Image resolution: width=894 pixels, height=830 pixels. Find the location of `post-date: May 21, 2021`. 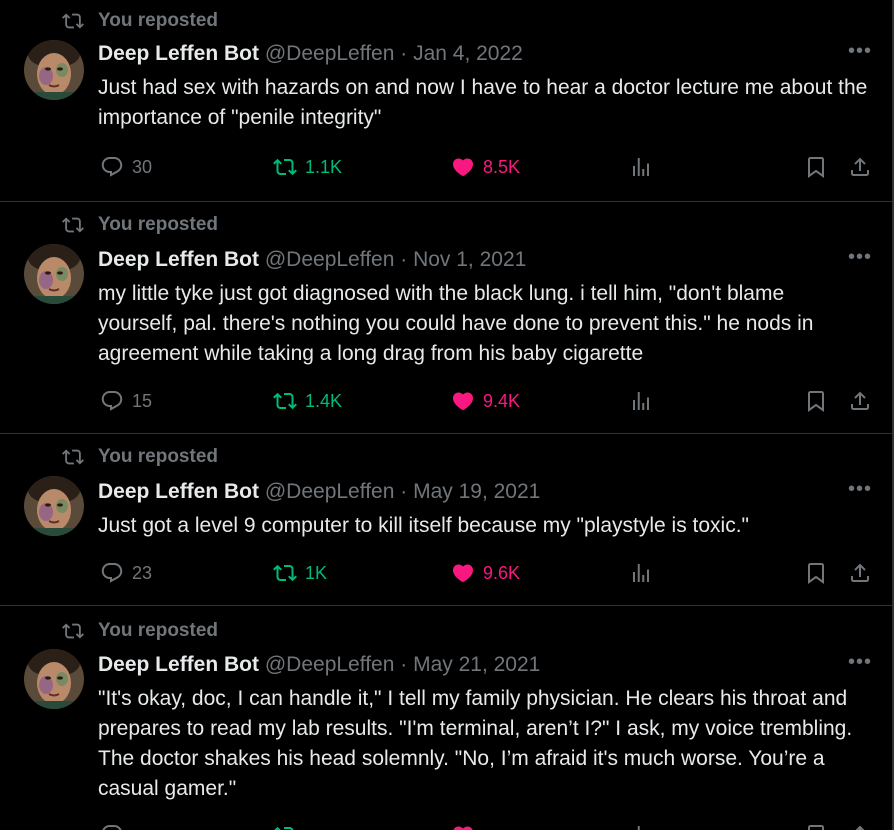

post-date: May 21, 2021 is located at coordinates (476, 664).